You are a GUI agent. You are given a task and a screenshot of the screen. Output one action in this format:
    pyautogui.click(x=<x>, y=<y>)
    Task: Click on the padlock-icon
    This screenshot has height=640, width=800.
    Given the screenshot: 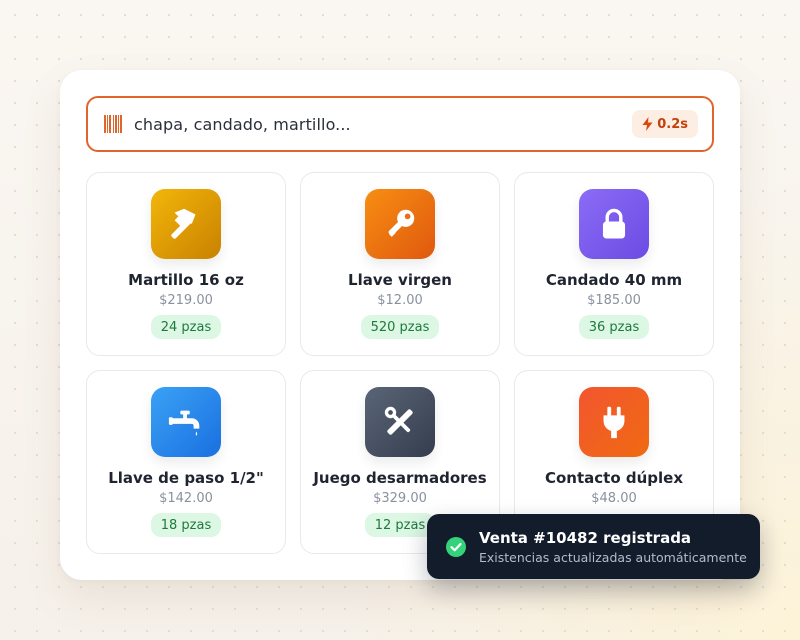 What is the action you would take?
    pyautogui.click(x=614, y=223)
    